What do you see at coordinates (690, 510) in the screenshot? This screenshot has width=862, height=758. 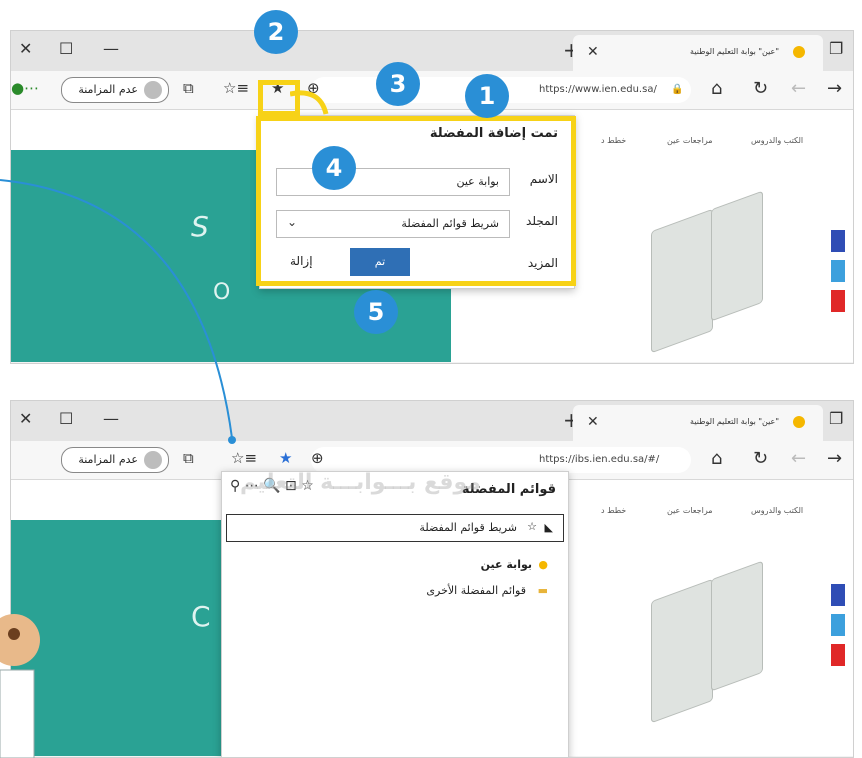 I see `nav-reviews-link-2: مراجعات عين` at bounding box center [690, 510].